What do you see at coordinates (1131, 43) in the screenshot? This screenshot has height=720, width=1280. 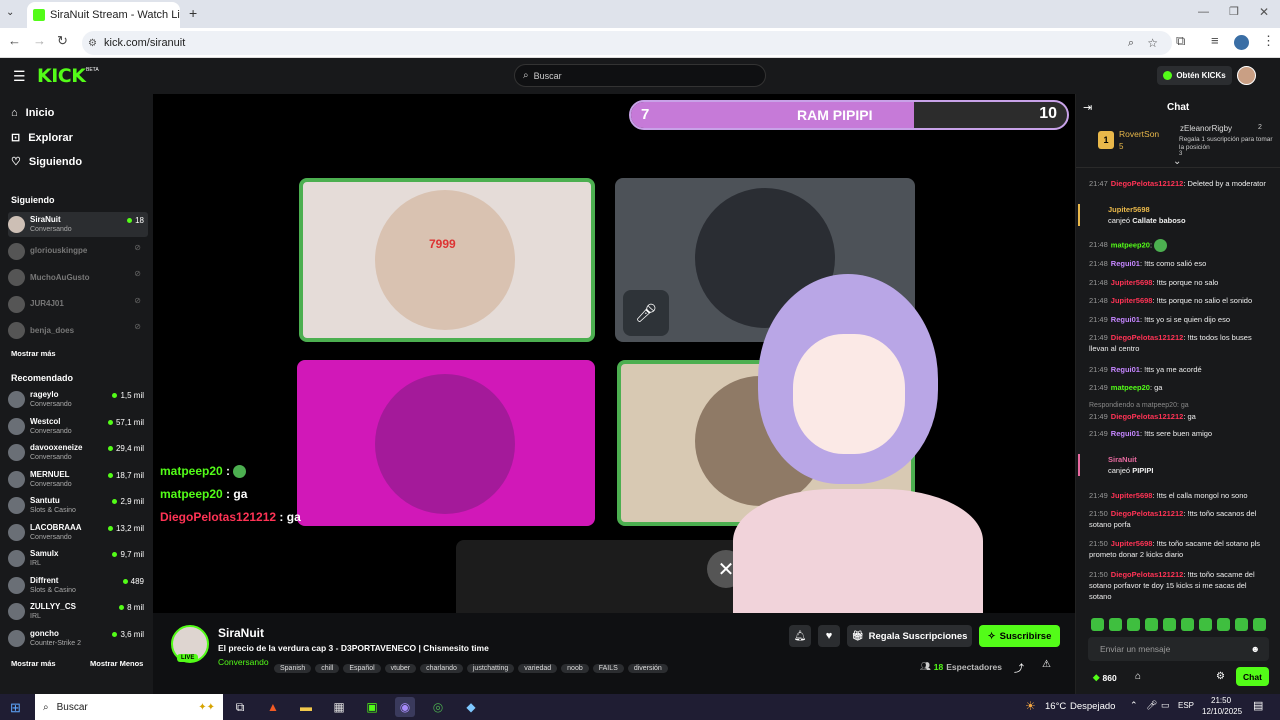 I see `zoom-icon: ⌕` at bounding box center [1131, 43].